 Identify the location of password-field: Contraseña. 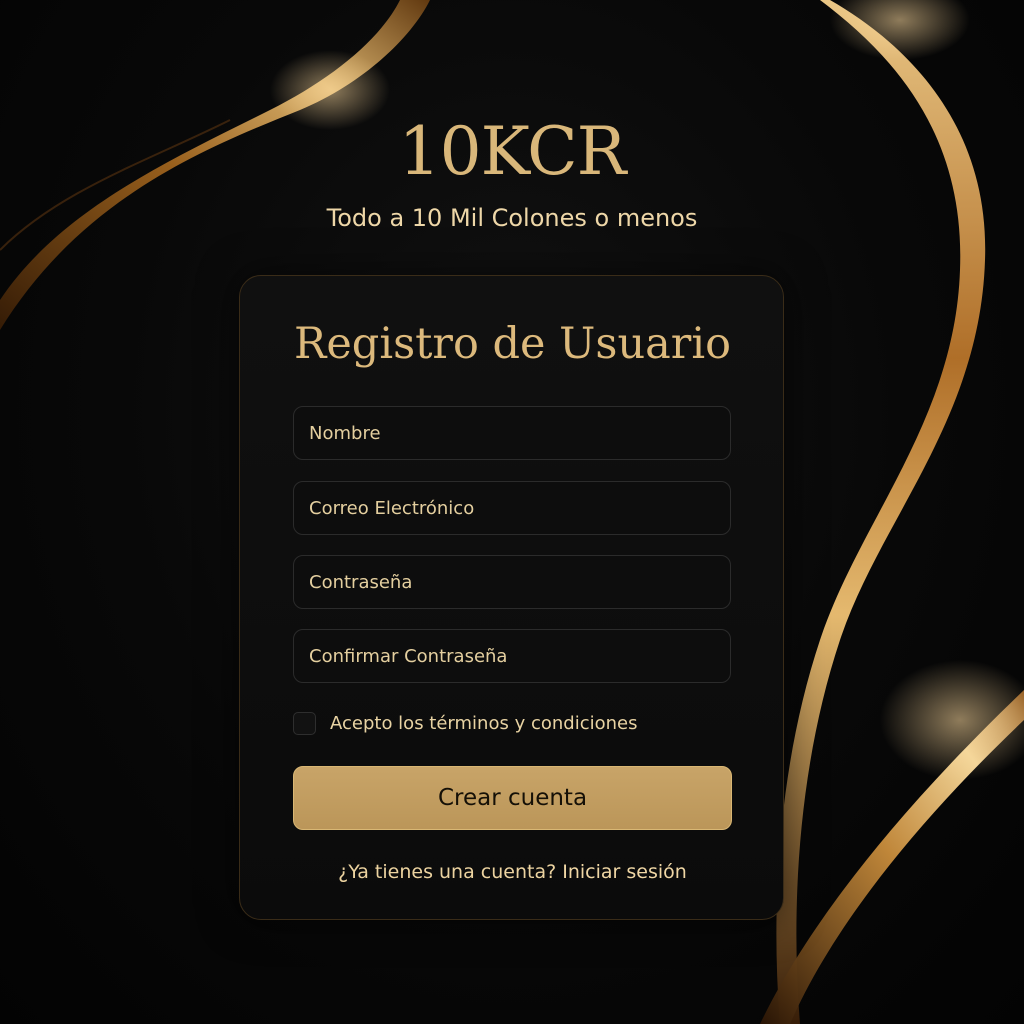
(512, 582).